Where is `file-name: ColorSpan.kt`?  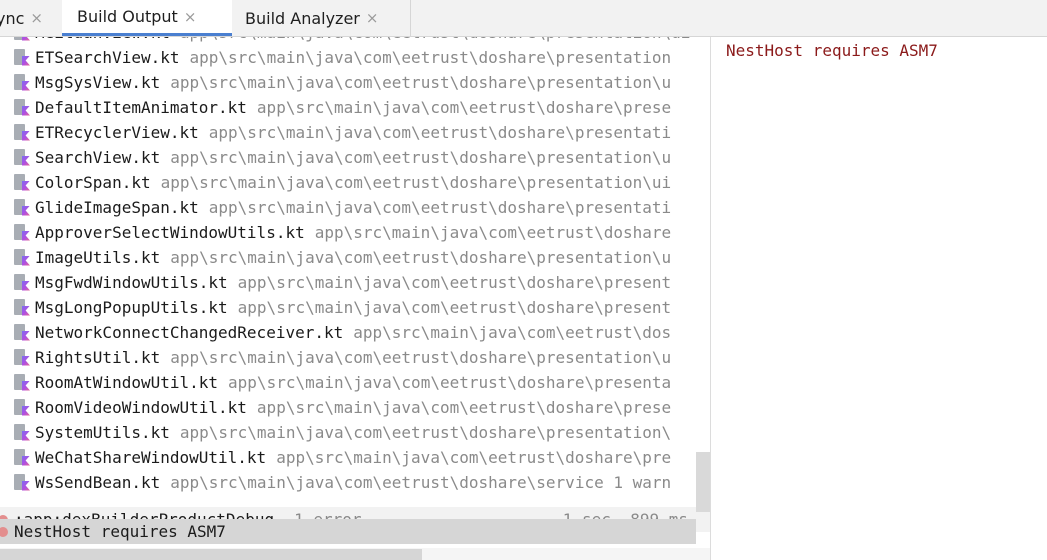
file-name: ColorSpan.kt is located at coordinates (93, 182).